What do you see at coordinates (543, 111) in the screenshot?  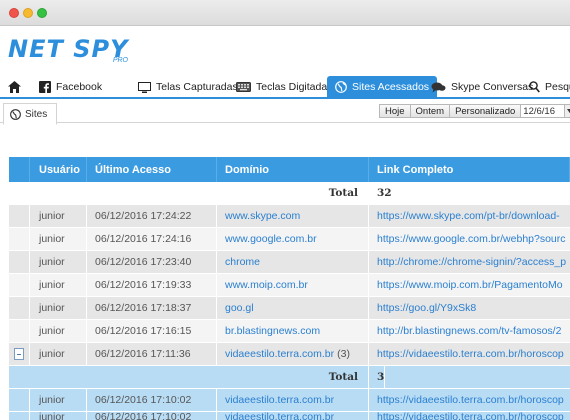 I see `date-input: 12/6/16` at bounding box center [543, 111].